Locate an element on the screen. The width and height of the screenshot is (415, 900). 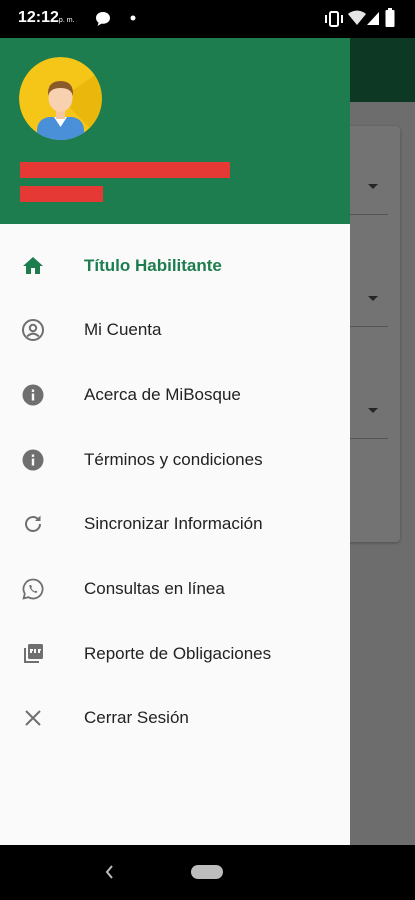
dot-icon is located at coordinates (133, 18).